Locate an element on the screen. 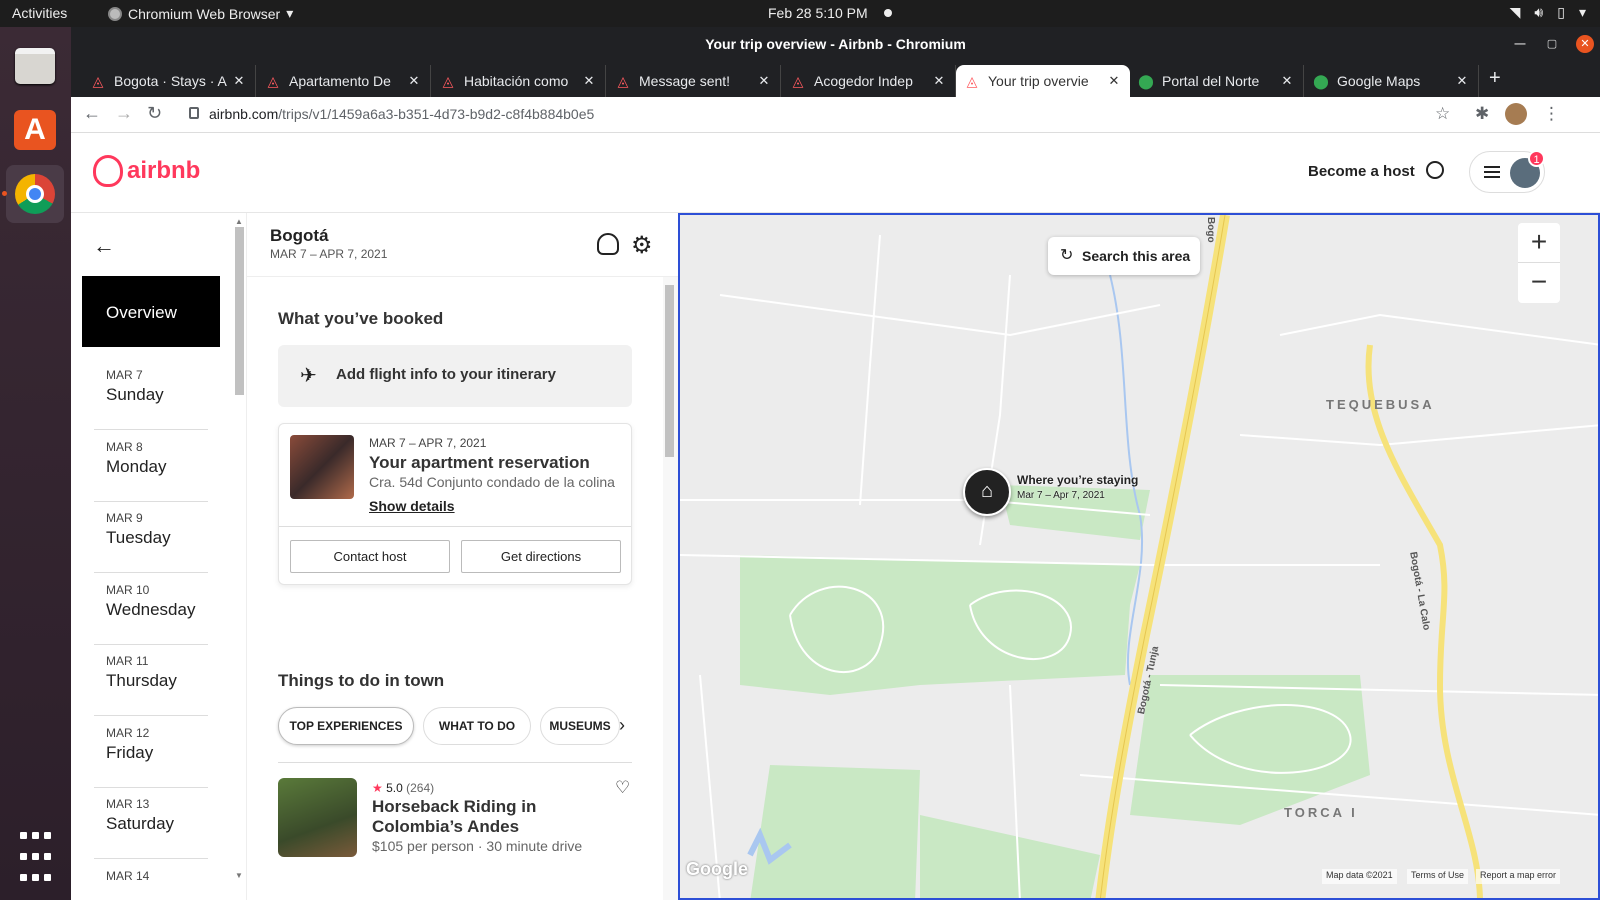 The height and width of the screenshot is (900, 1600). show-details-link: Show details is located at coordinates (412, 506).